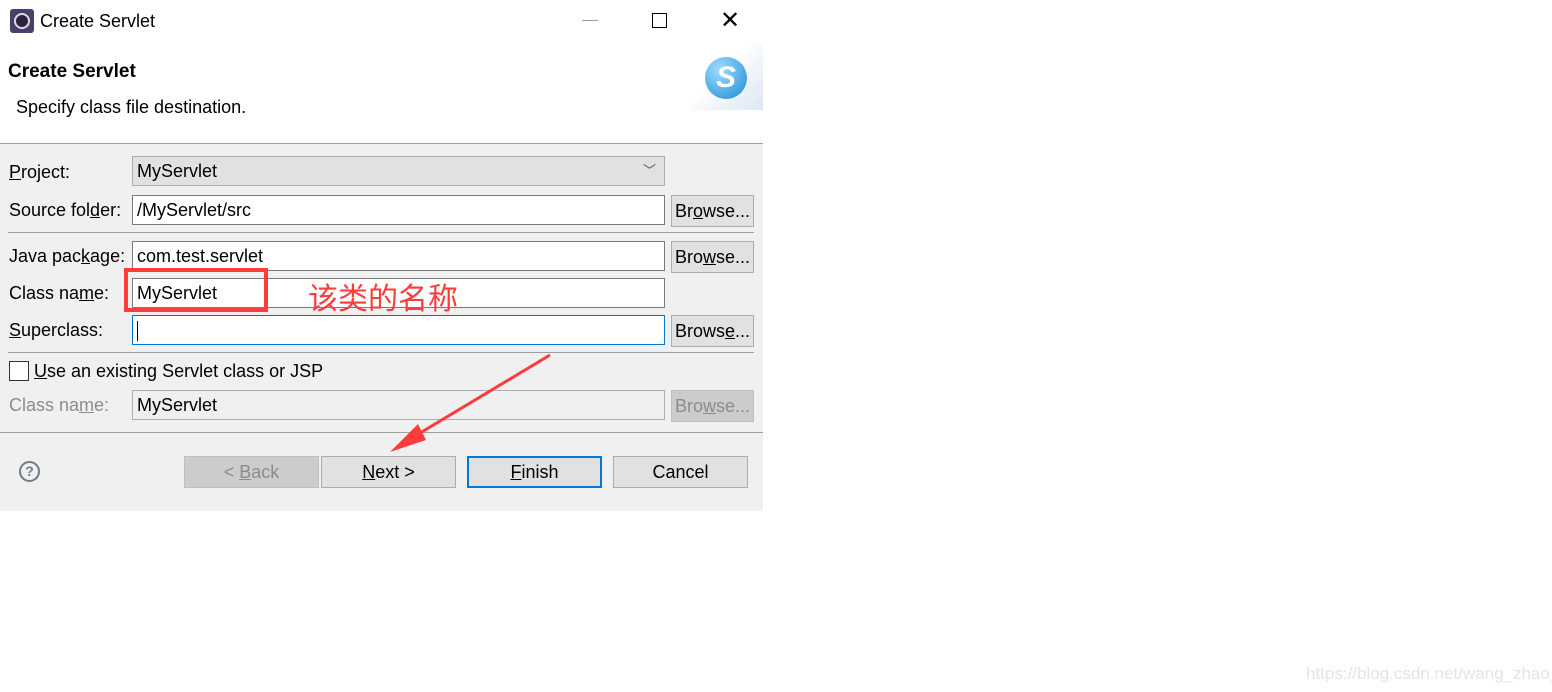 This screenshot has height=692, width=1552. Describe the element at coordinates (398, 256) in the screenshot. I see `java-package-input: com.test.servlet` at that location.